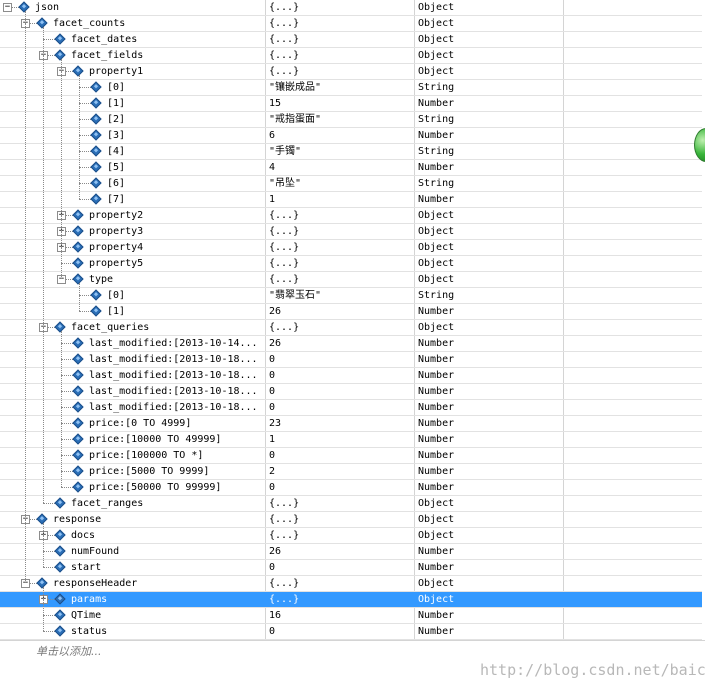 The image size is (705, 692). I want to click on node-name: start, so click(86, 567).